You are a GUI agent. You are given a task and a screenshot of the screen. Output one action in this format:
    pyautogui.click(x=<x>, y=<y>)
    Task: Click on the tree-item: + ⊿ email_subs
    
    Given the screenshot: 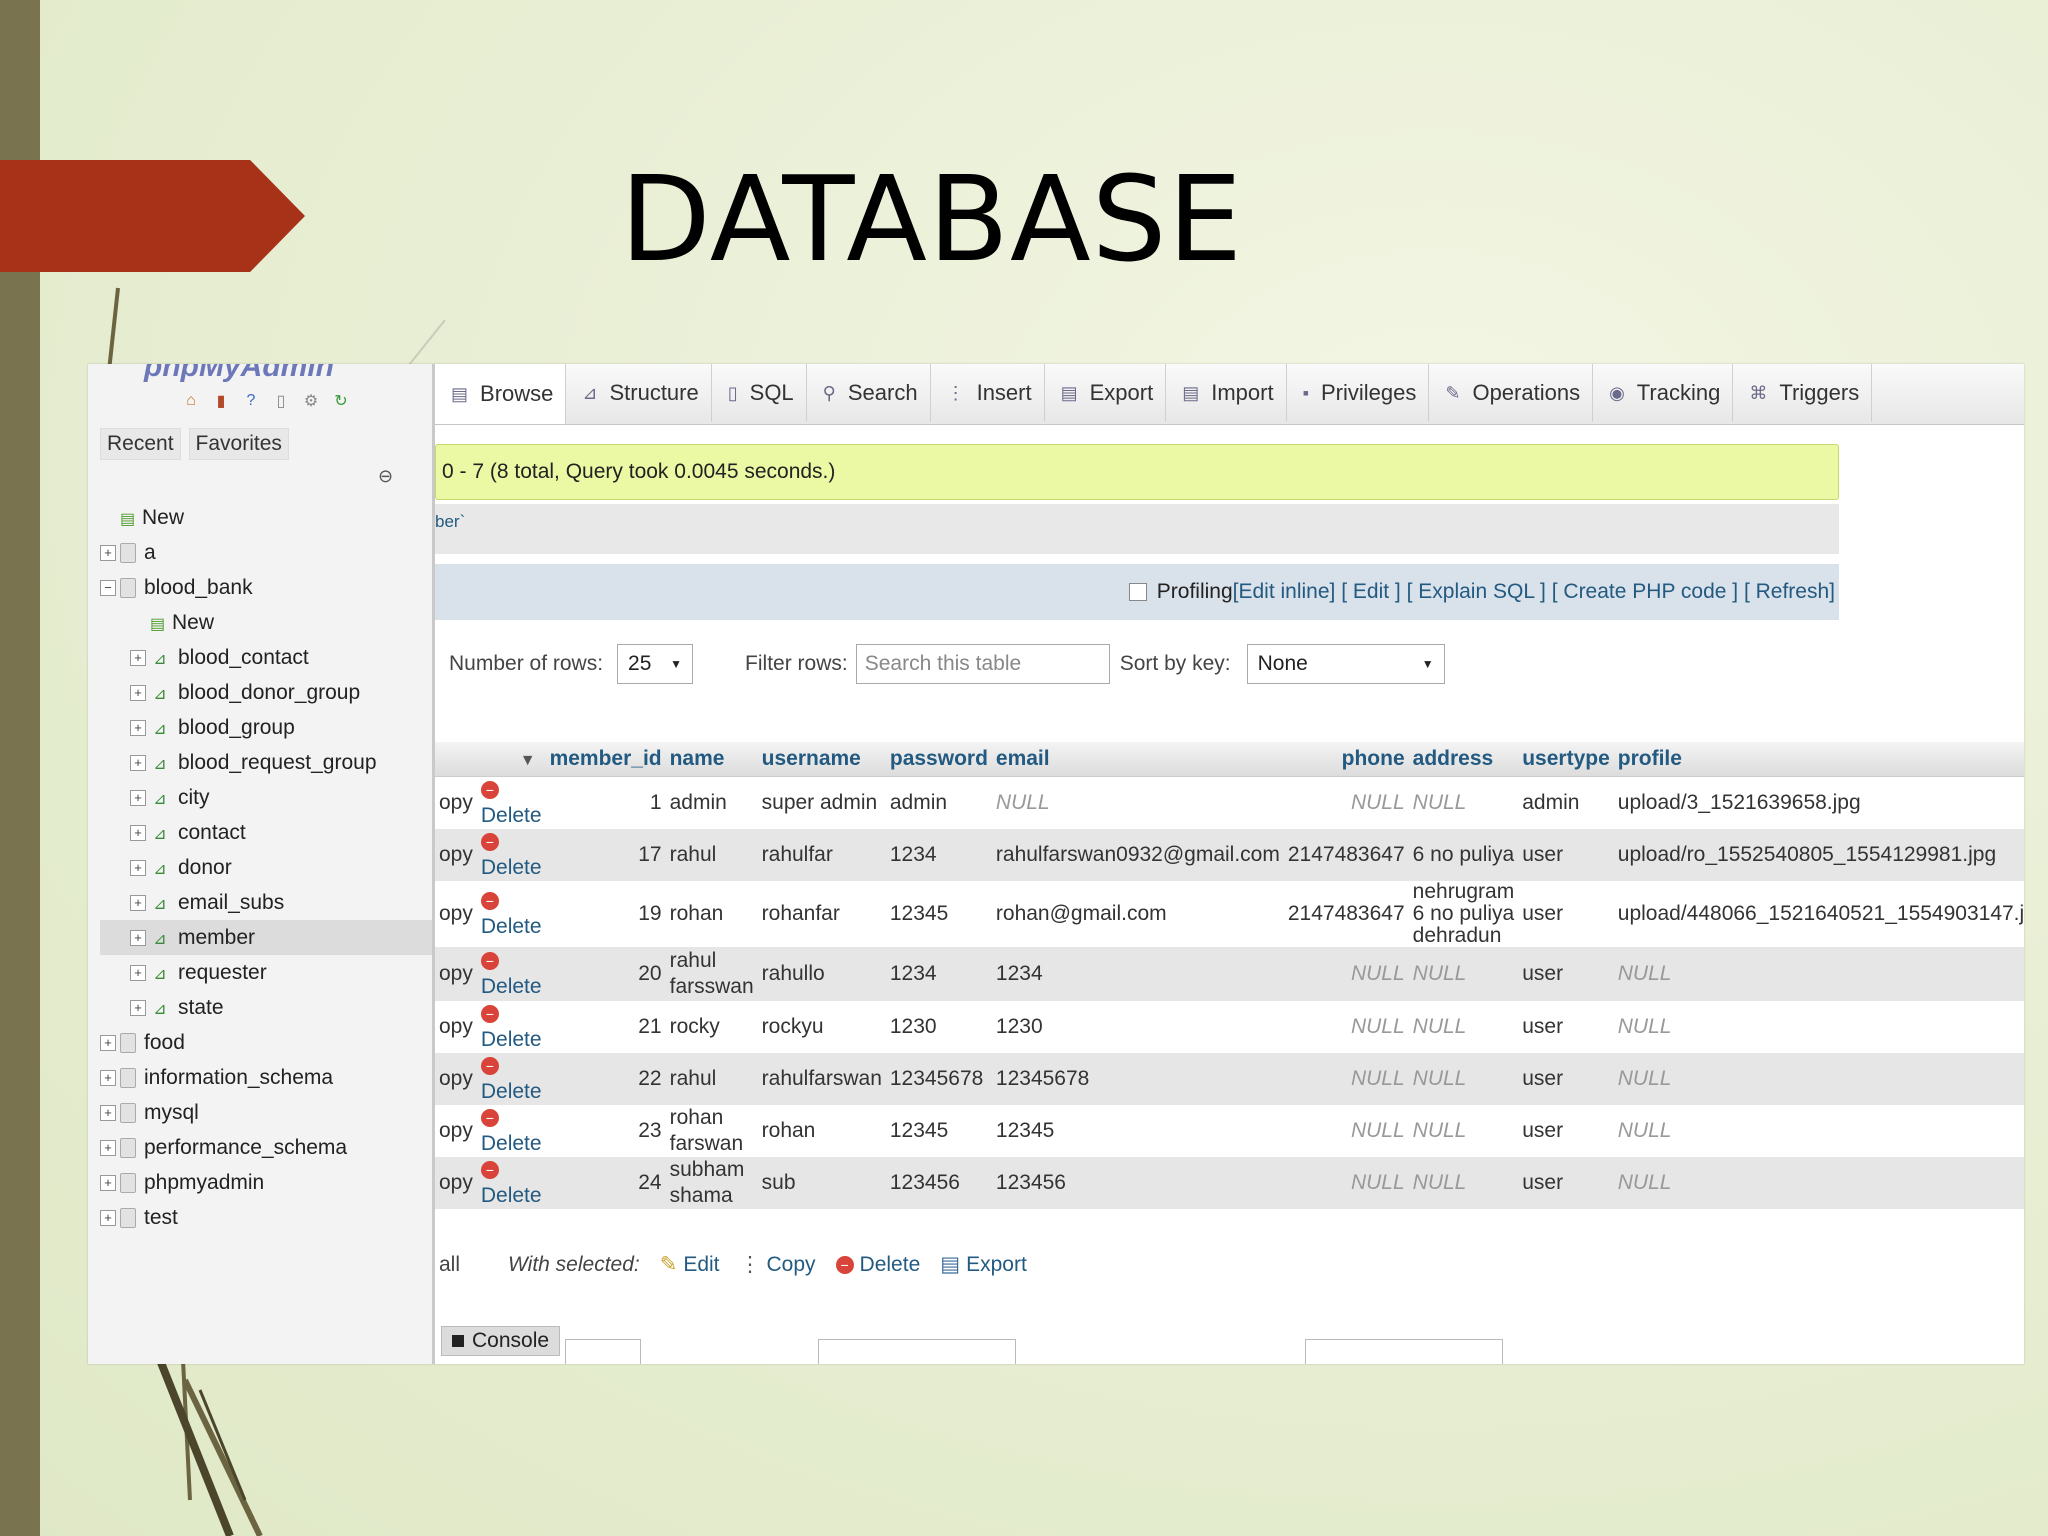 What is the action you would take?
    pyautogui.click(x=266, y=902)
    